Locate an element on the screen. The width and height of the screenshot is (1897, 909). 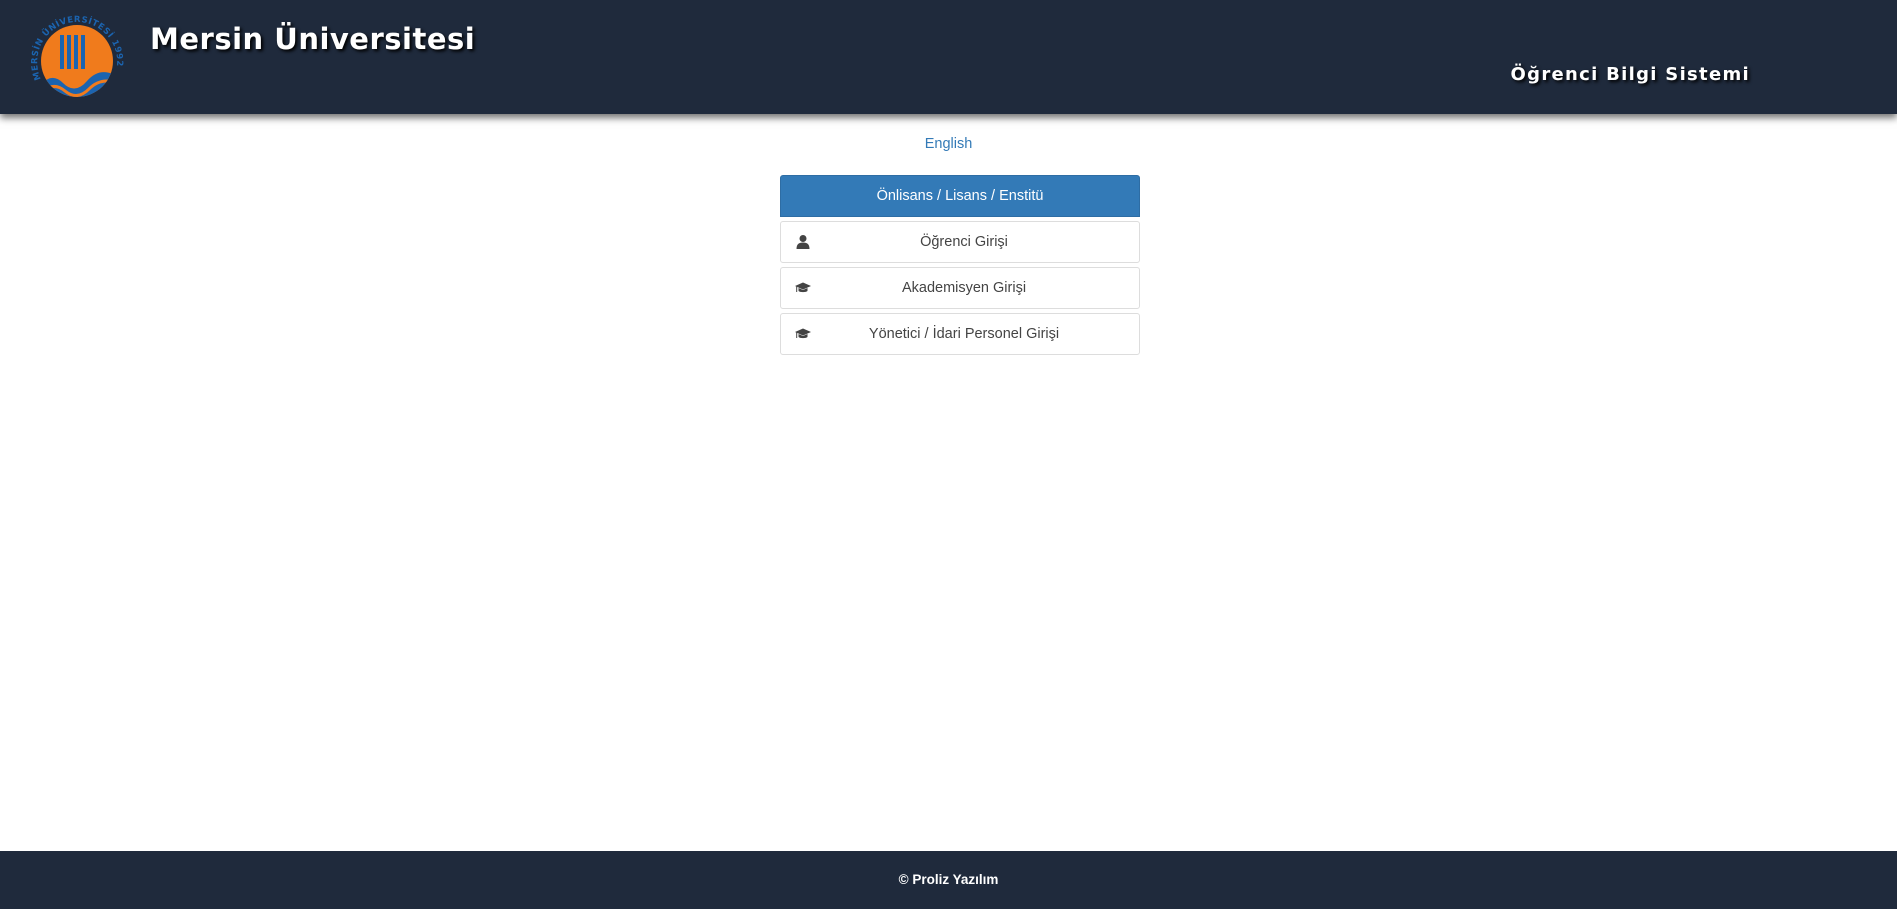
university-name: Mersin Üniversitesi is located at coordinates (313, 39).